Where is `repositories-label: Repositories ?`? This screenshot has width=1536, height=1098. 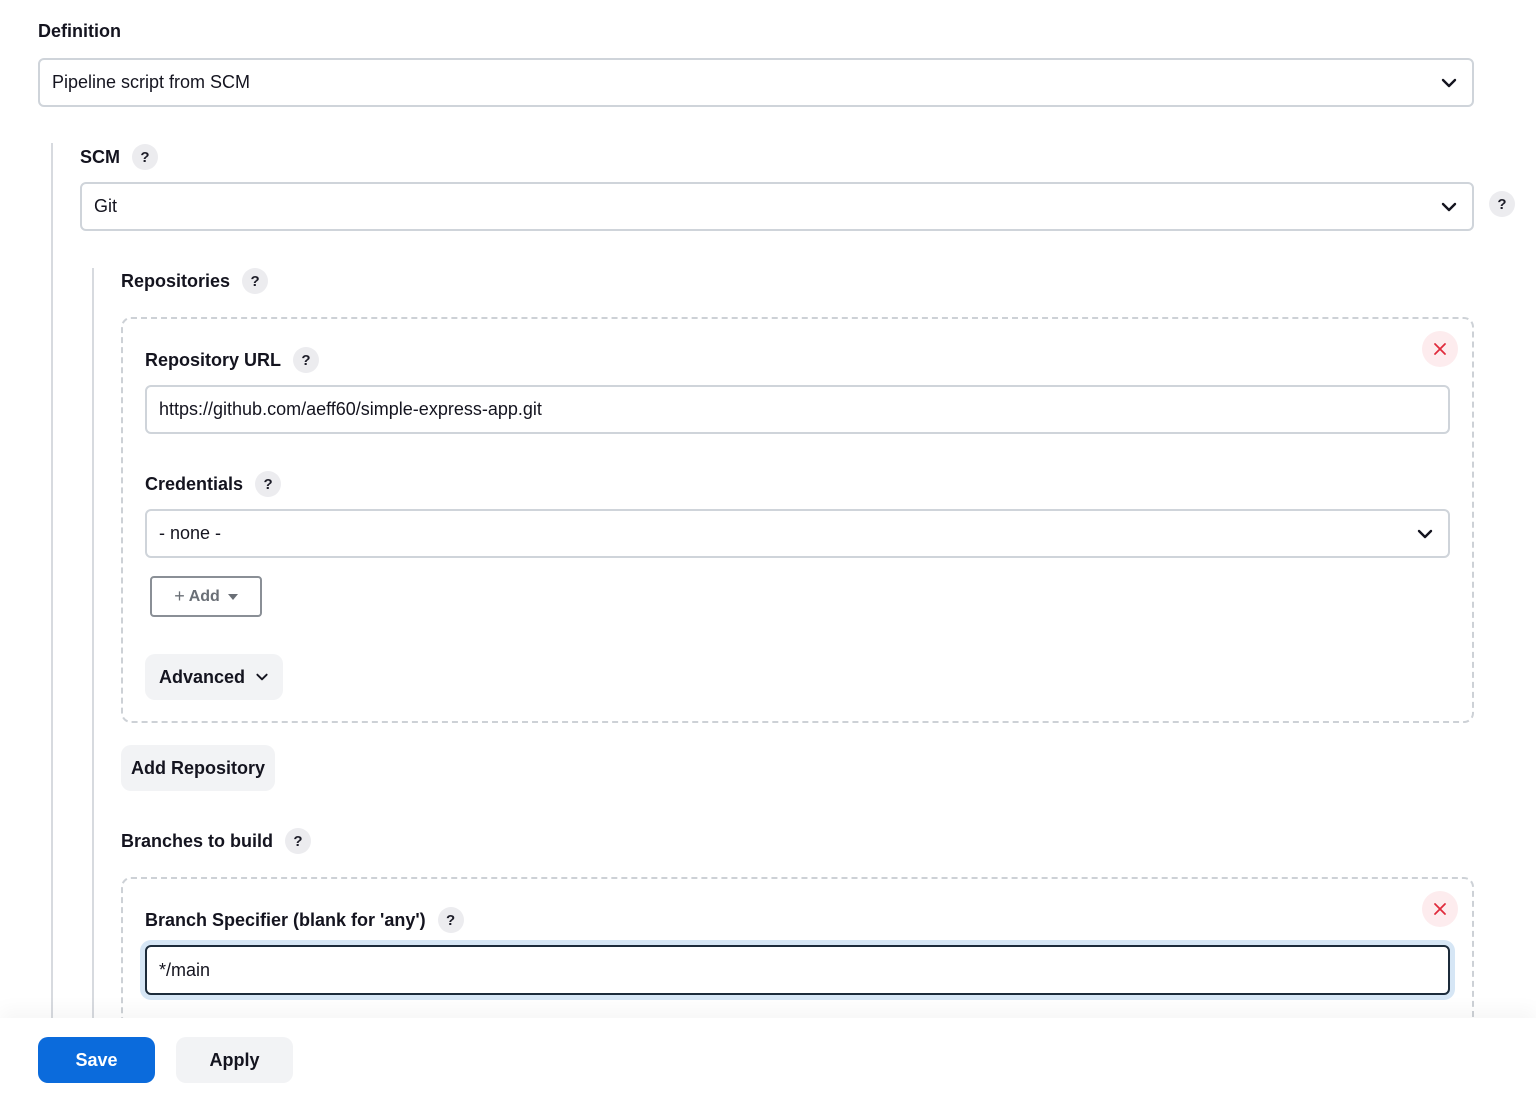
repositories-label: Repositories ? is located at coordinates (195, 281).